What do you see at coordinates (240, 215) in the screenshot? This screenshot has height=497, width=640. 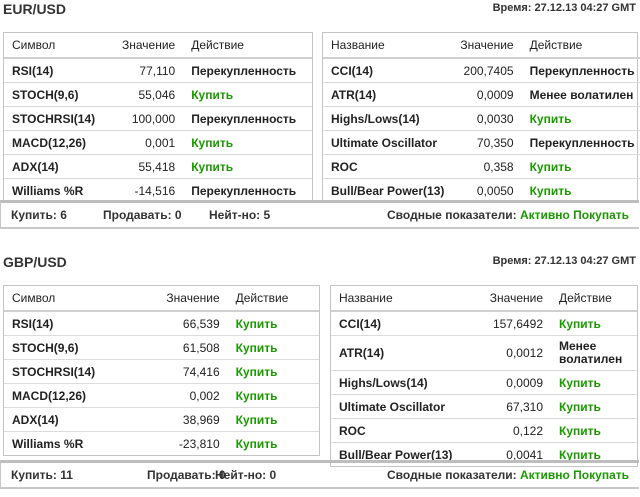 I see `neutral-count: Нейт-но: 5` at bounding box center [240, 215].